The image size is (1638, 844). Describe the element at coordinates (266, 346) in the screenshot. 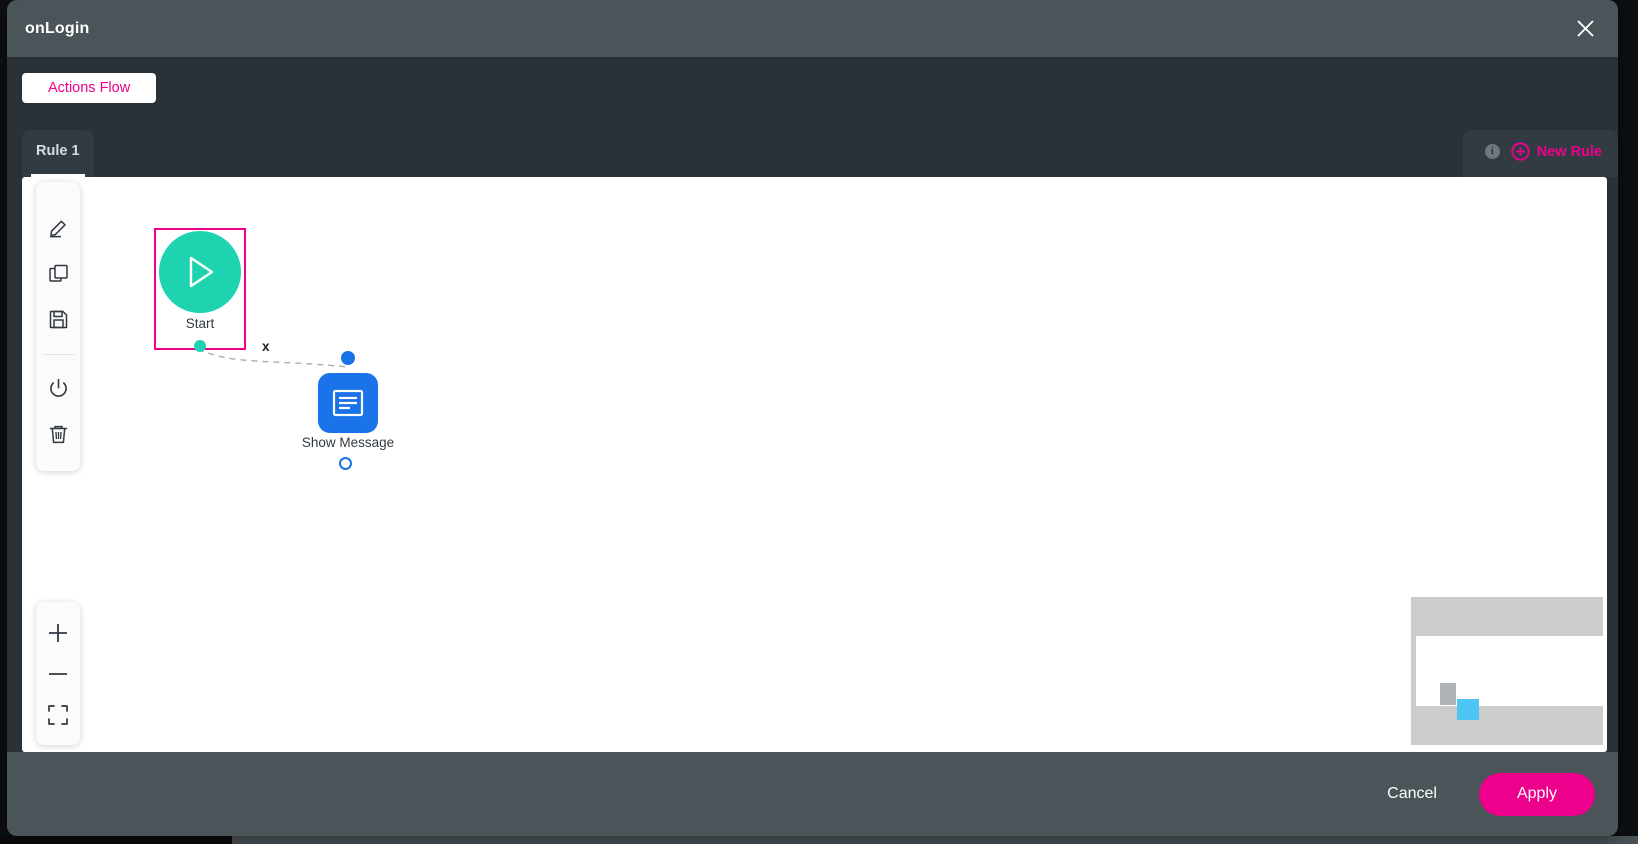

I see `edge-delete-handle: x` at that location.